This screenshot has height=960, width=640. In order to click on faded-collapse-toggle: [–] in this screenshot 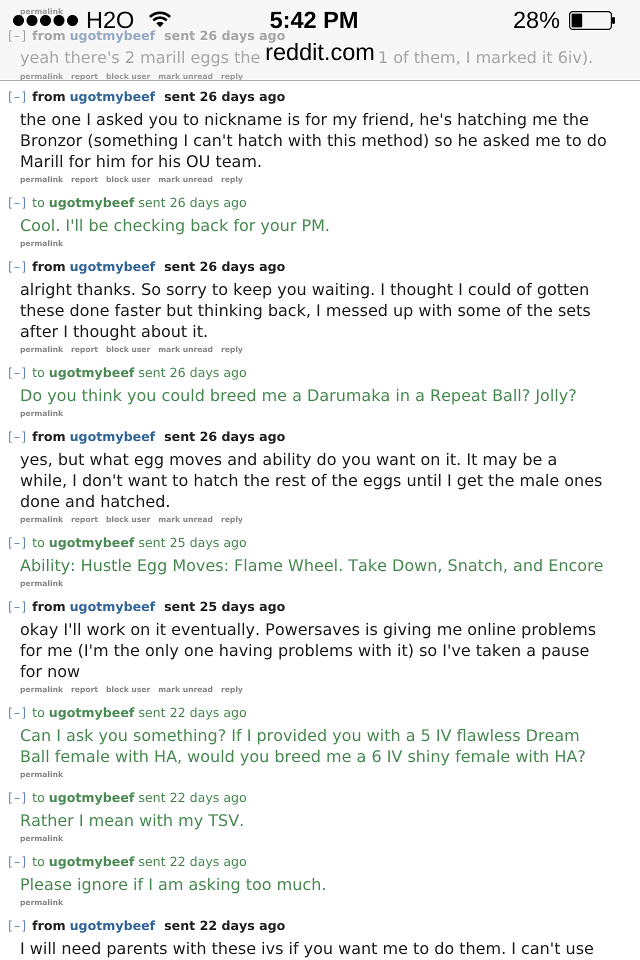, I will do `click(18, 35)`.